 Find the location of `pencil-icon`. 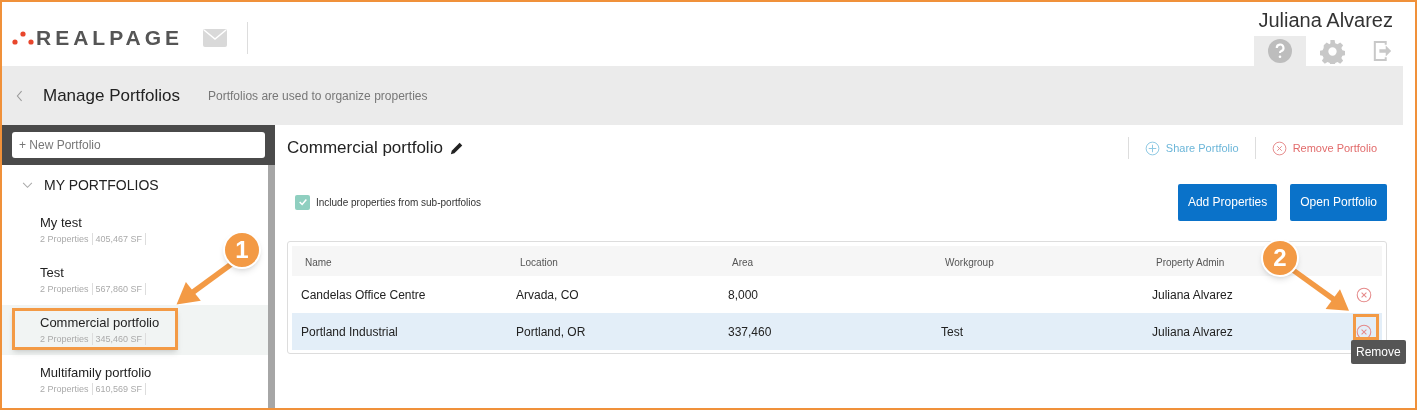

pencil-icon is located at coordinates (456, 148).